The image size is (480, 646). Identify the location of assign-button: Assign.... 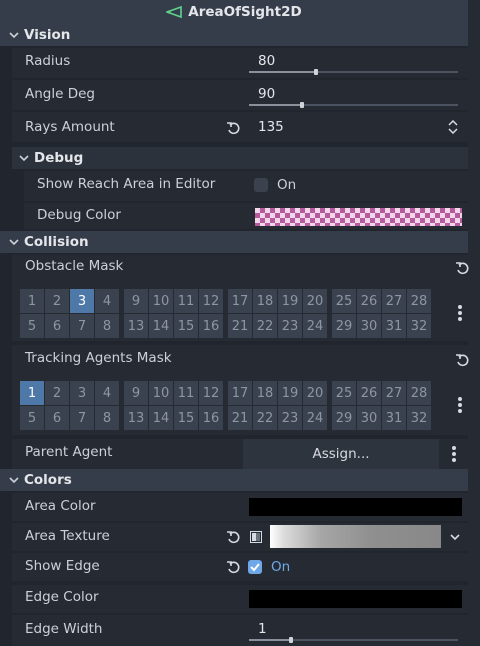
(341, 454).